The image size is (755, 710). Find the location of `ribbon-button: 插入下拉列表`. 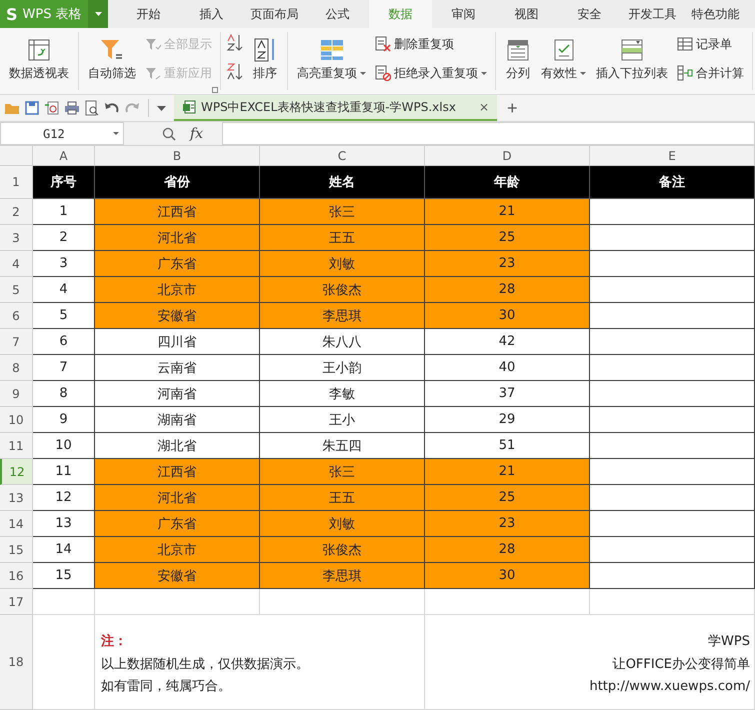

ribbon-button: 插入下拉列表 is located at coordinates (632, 61).